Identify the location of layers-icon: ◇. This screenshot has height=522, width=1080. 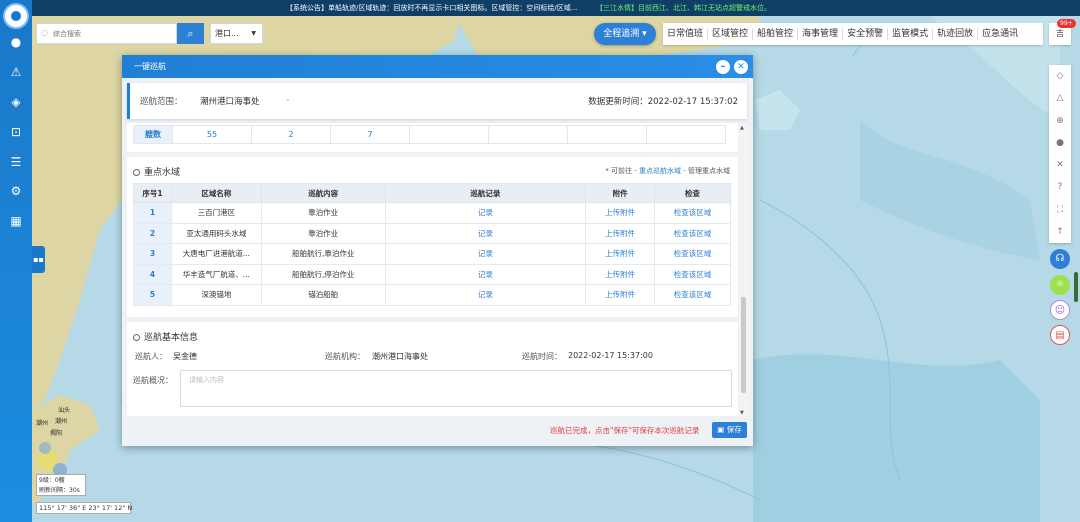
(1060, 76).